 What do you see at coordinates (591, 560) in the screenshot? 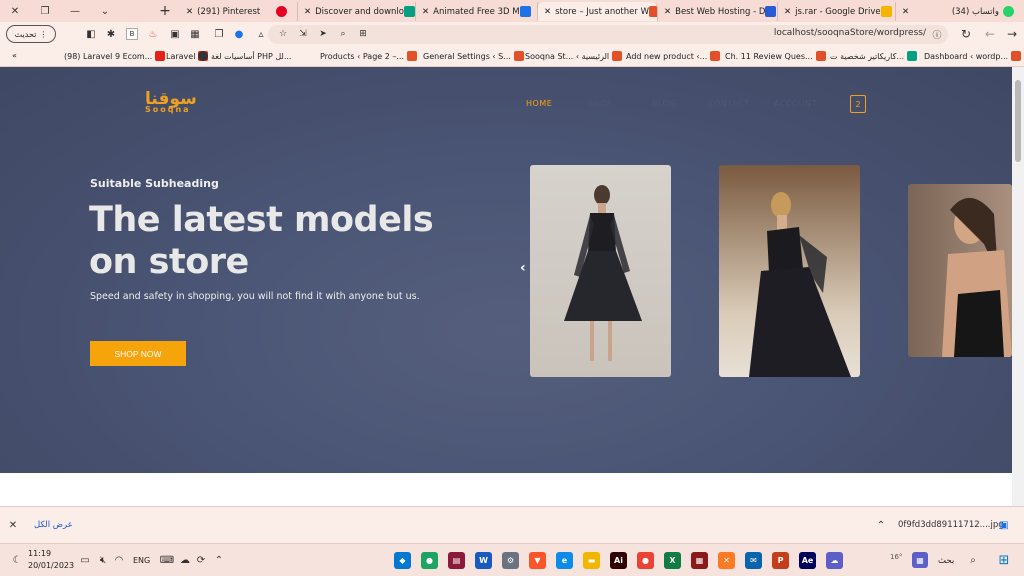
I see `explorer-icon: ▬` at bounding box center [591, 560].